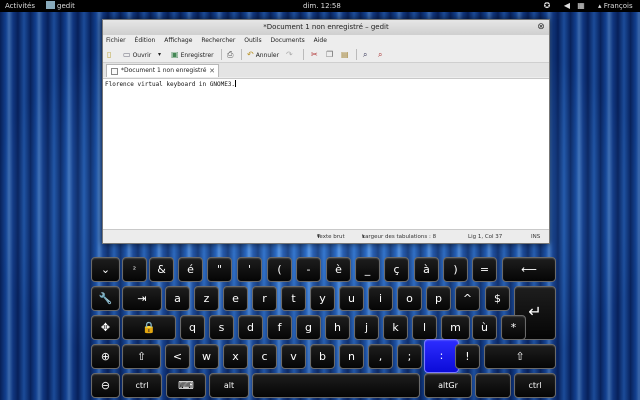  I want to click on key-j: j, so click(366, 327).